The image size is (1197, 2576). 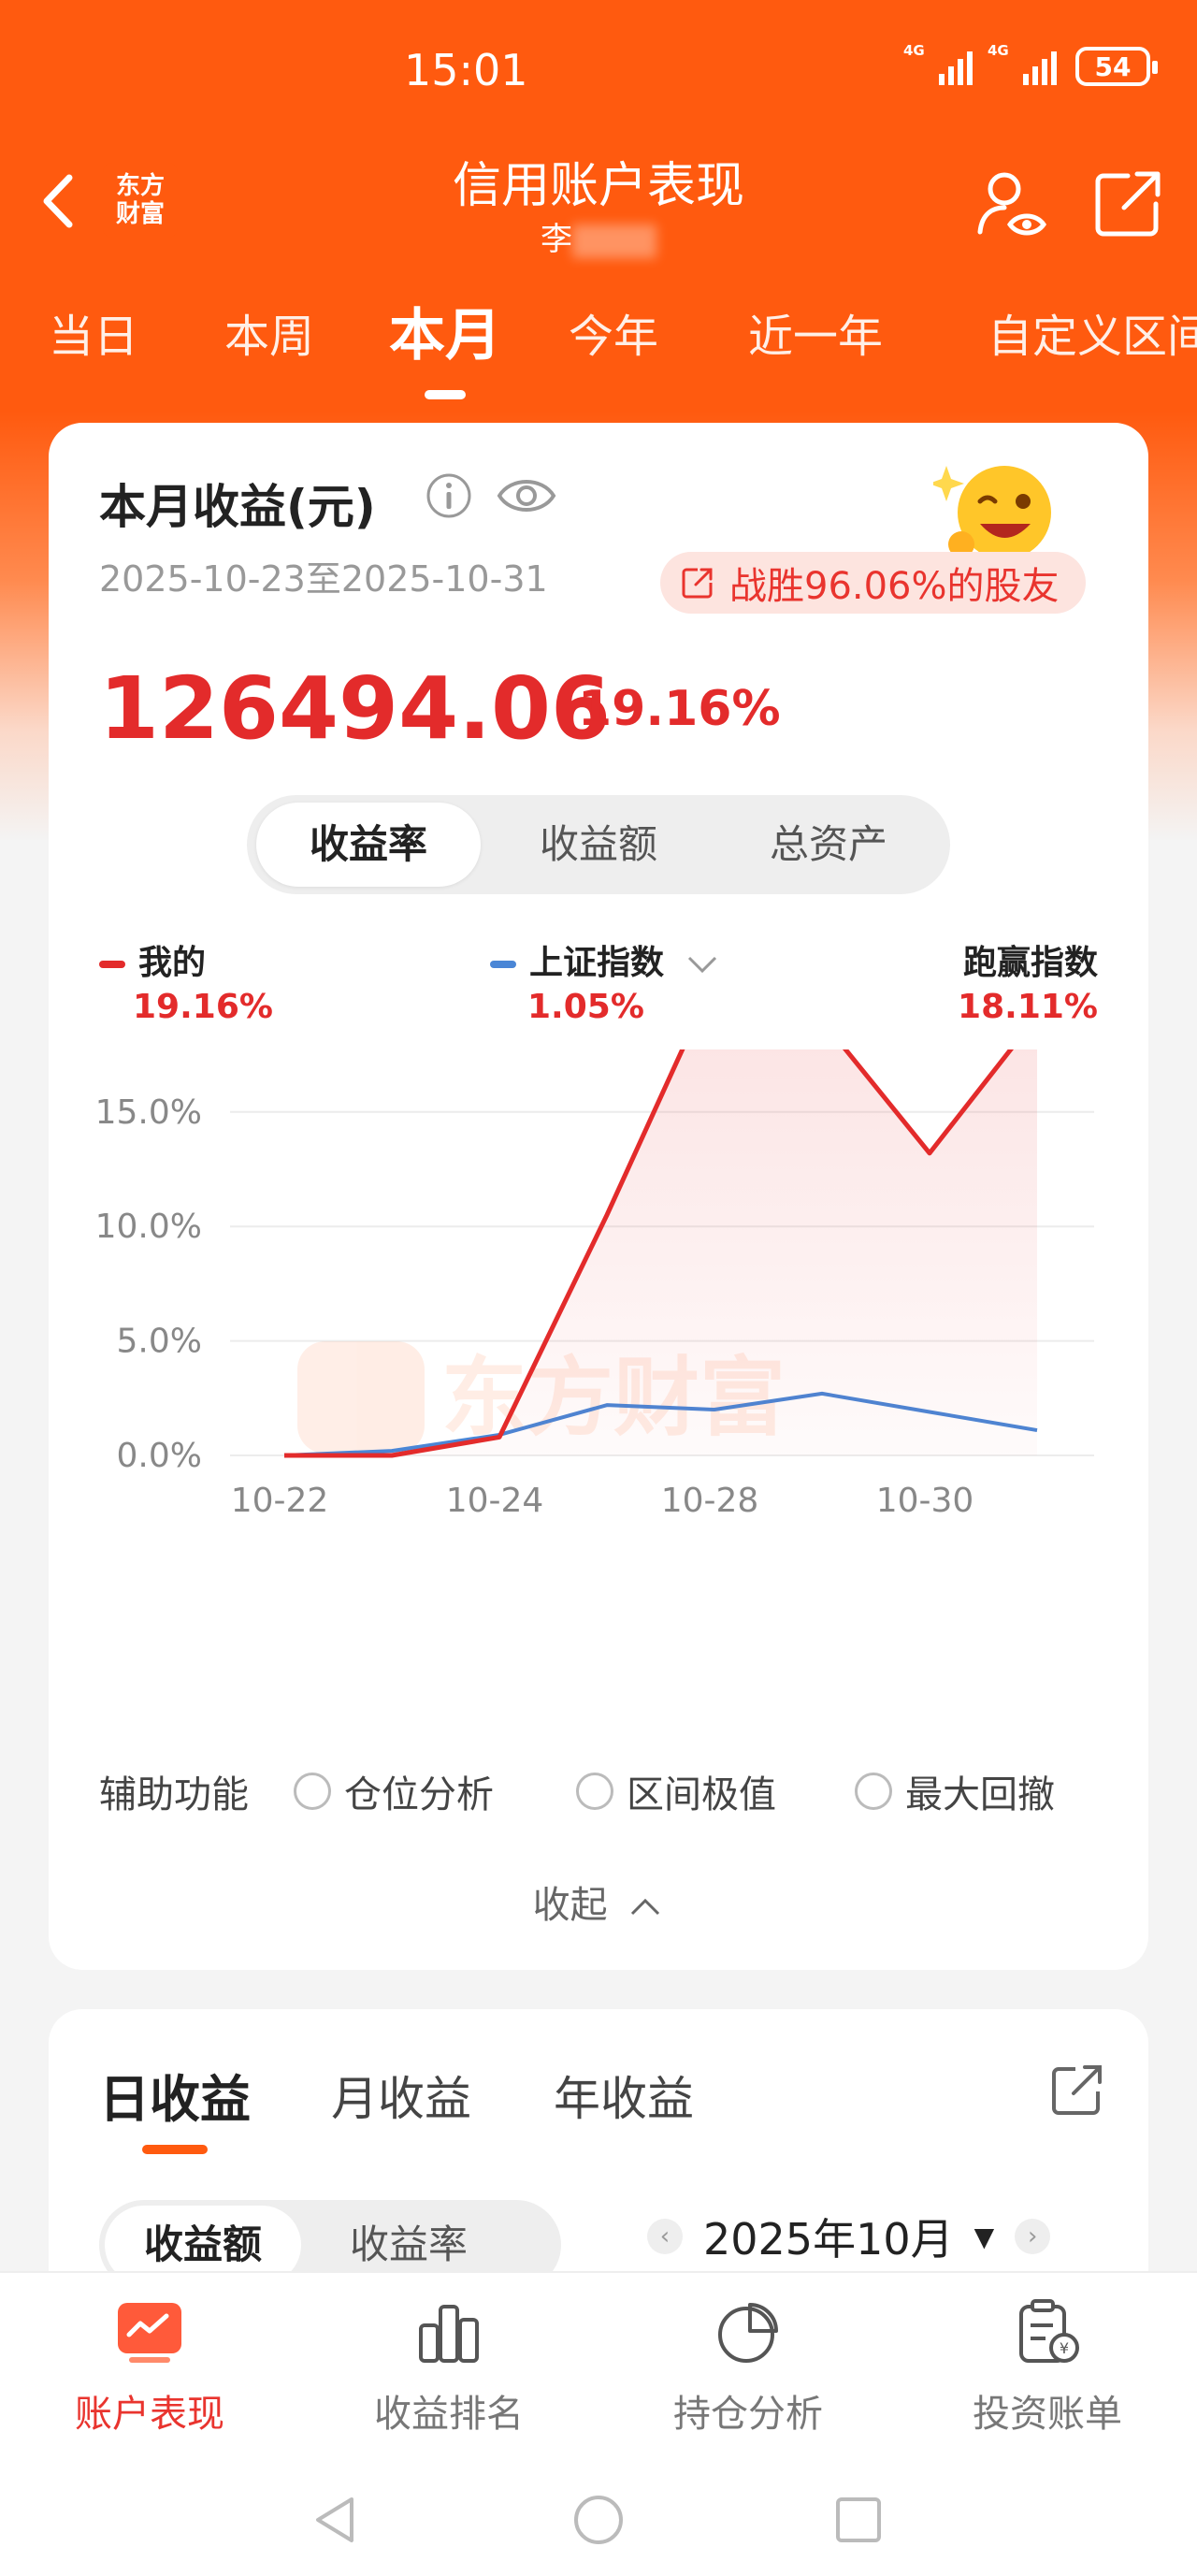 I want to click on tab-last-year: 近一年, so click(x=815, y=332).